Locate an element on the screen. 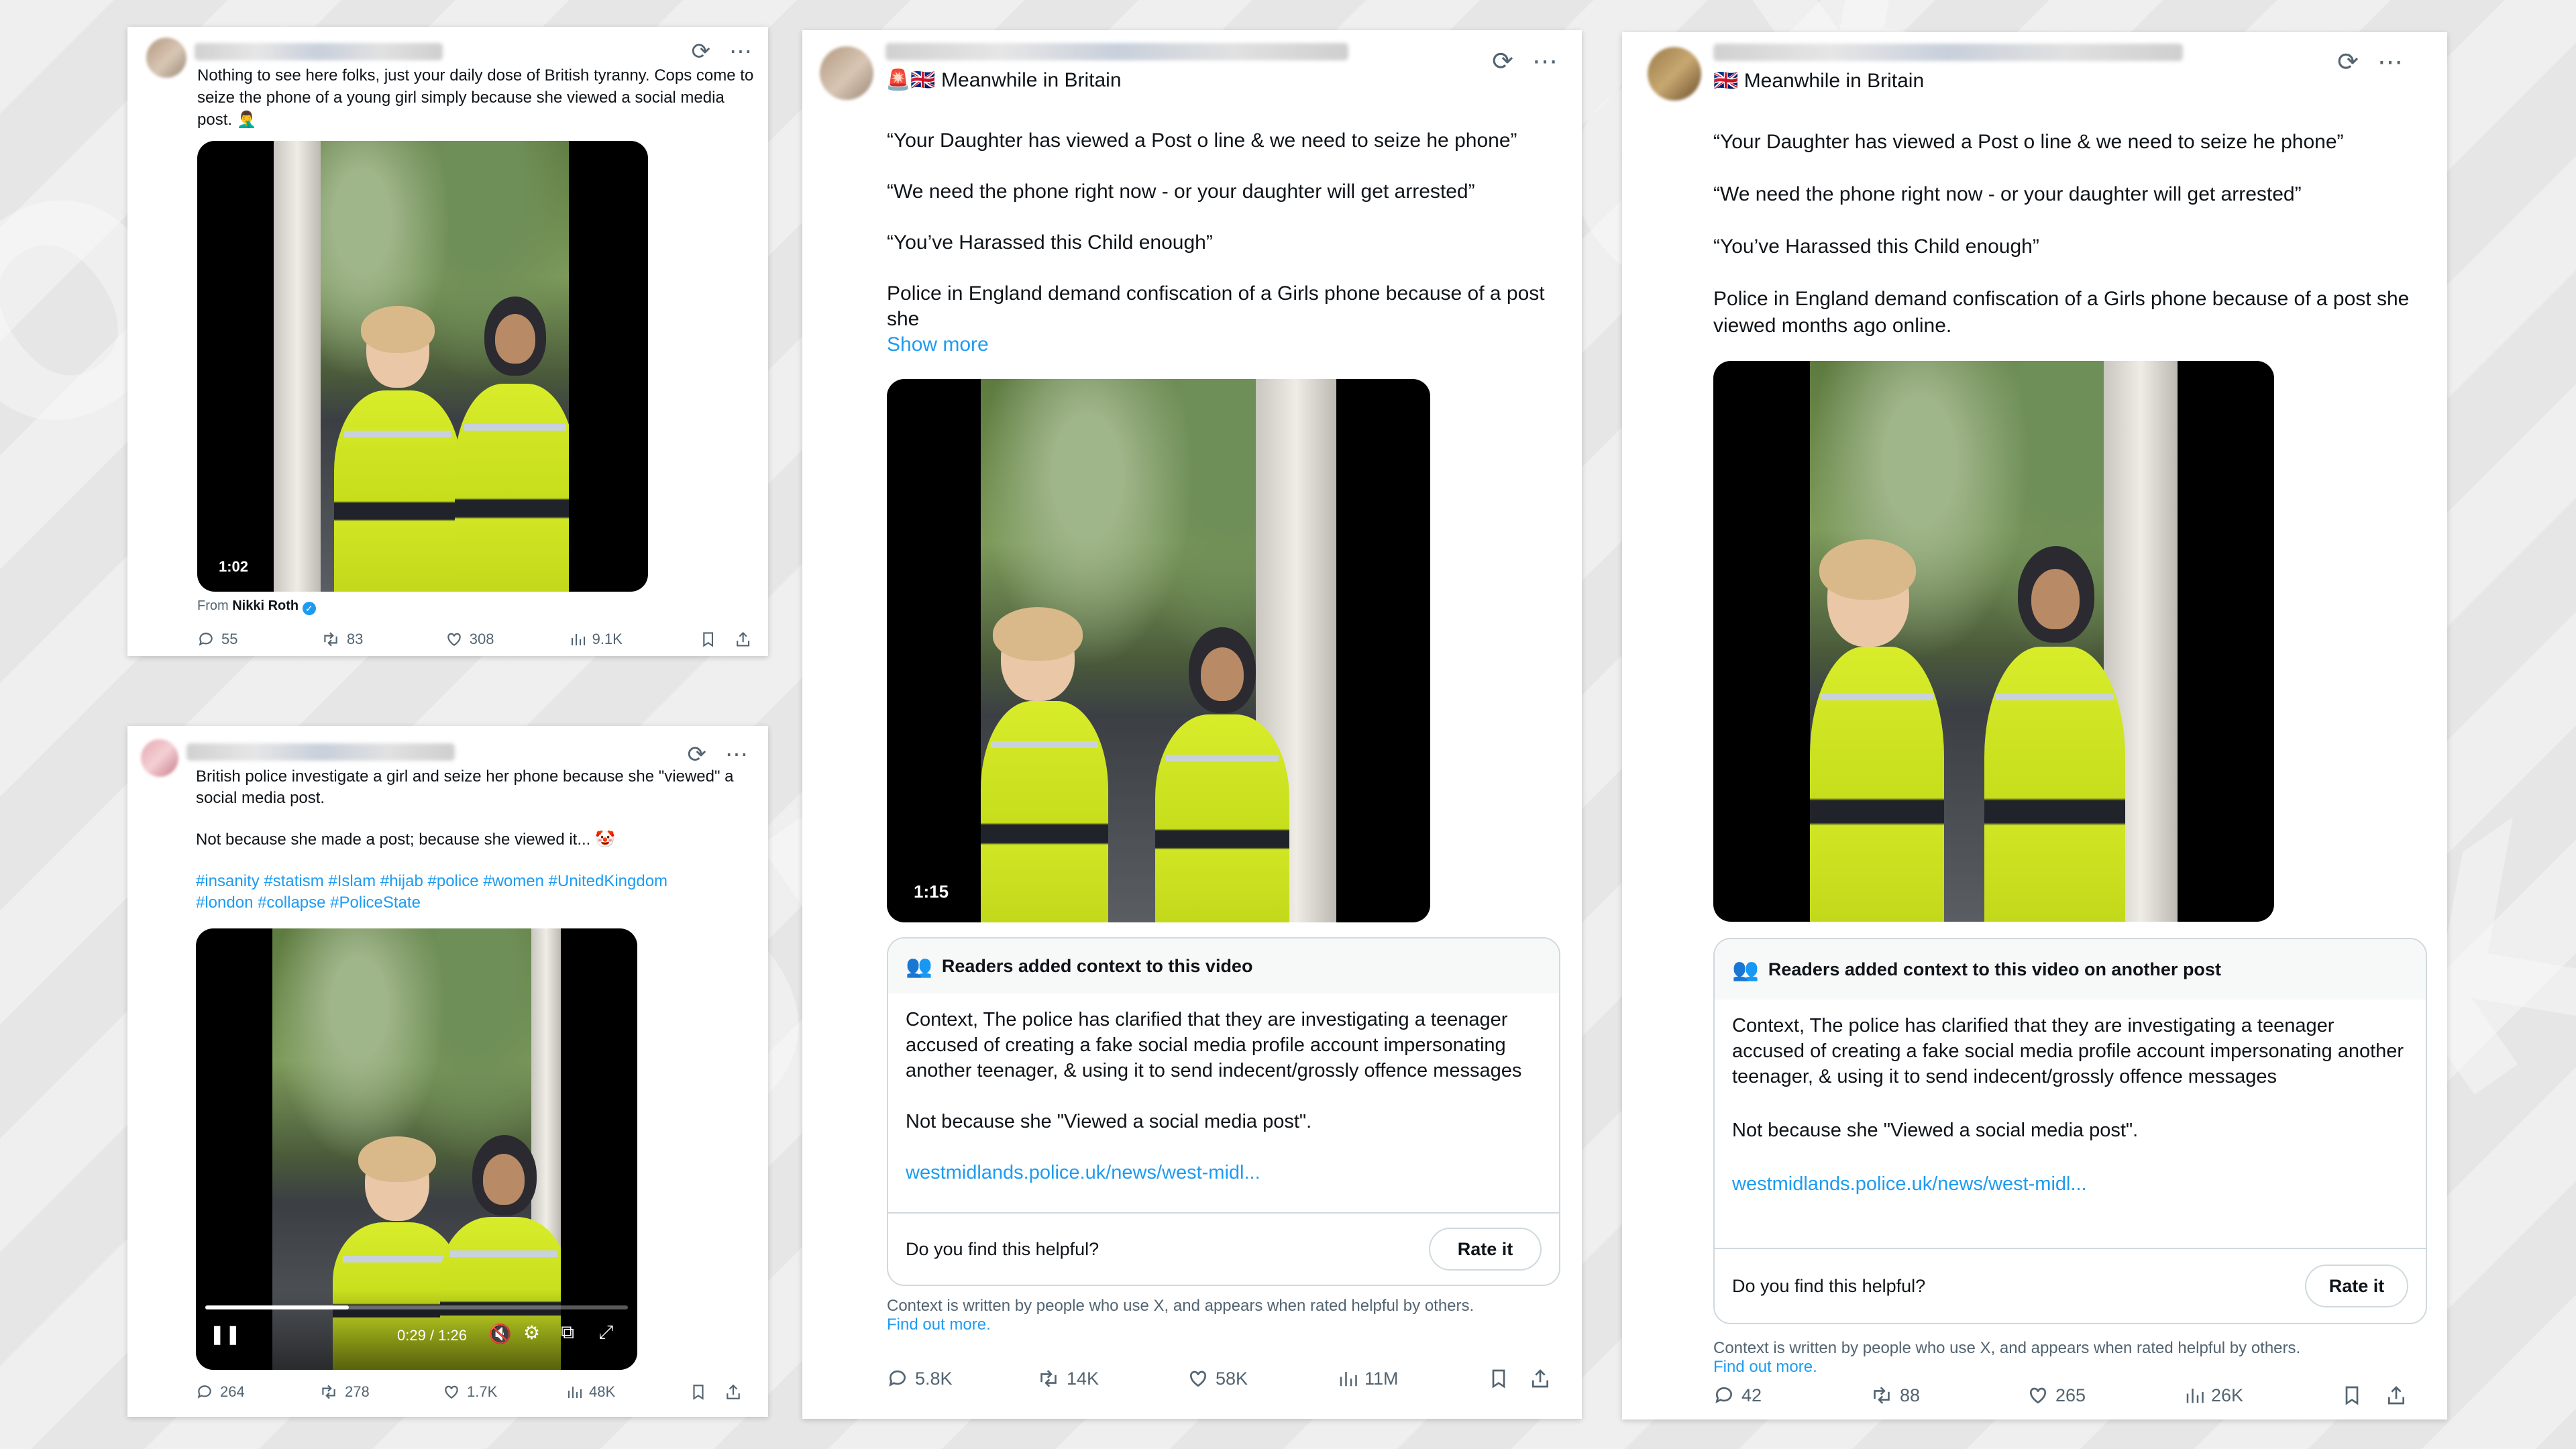  like-count: 308 is located at coordinates (481, 639).